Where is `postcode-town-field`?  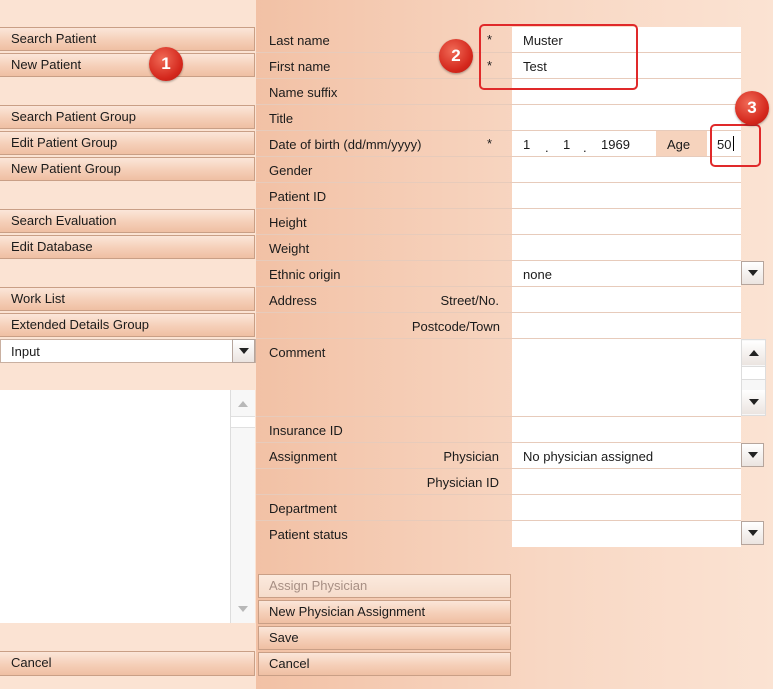
postcode-town-field is located at coordinates (626, 325).